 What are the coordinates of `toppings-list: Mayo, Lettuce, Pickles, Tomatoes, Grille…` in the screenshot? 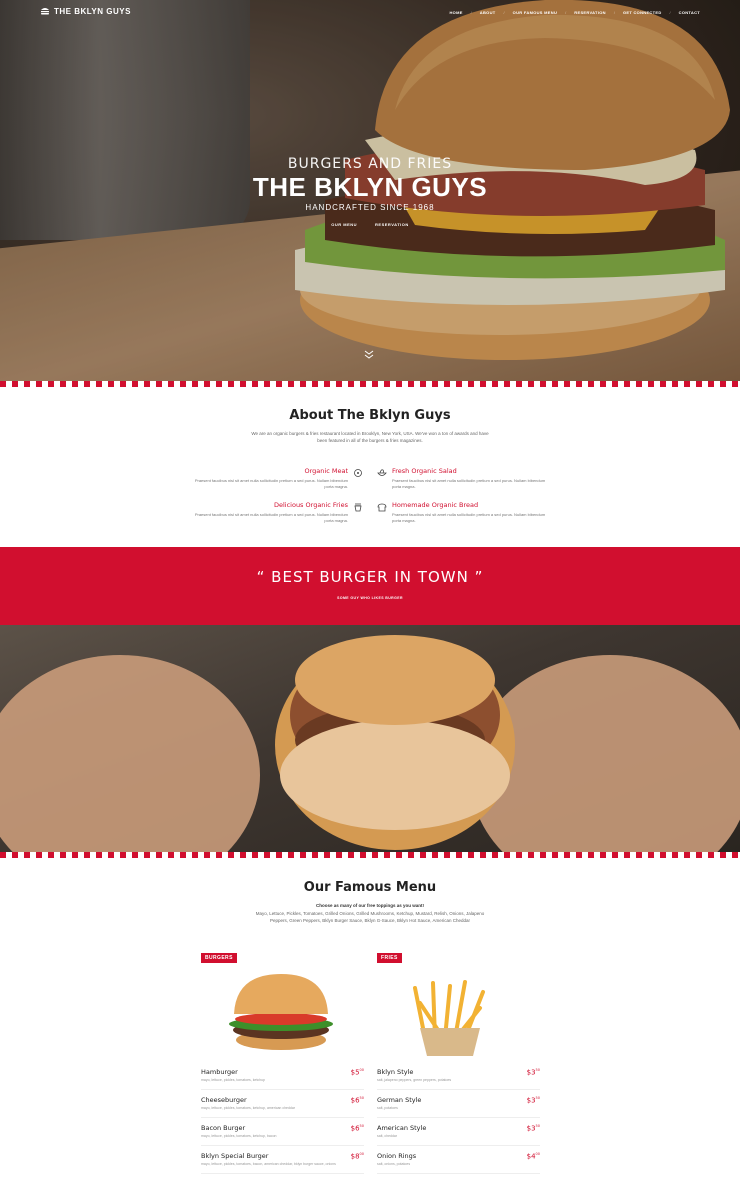 It's located at (370, 917).